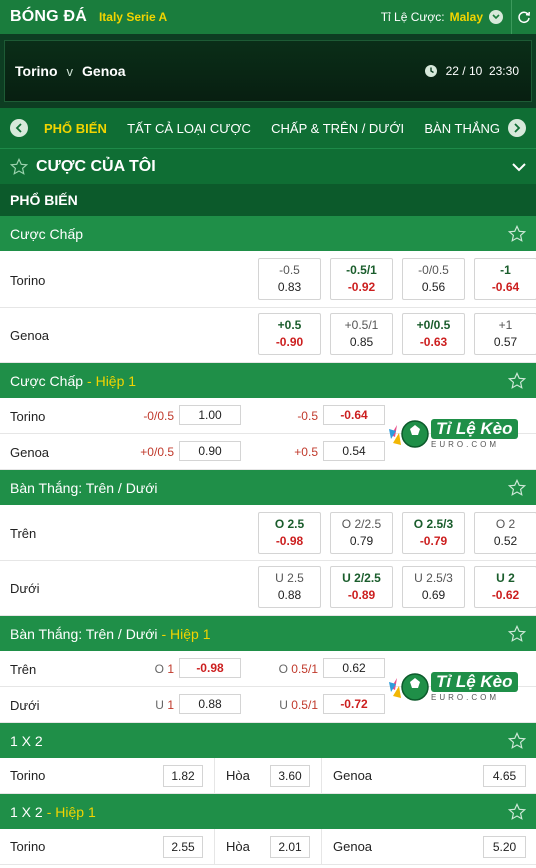 The height and width of the screenshot is (868, 536). I want to click on odds-box: 0.88, so click(210, 704).